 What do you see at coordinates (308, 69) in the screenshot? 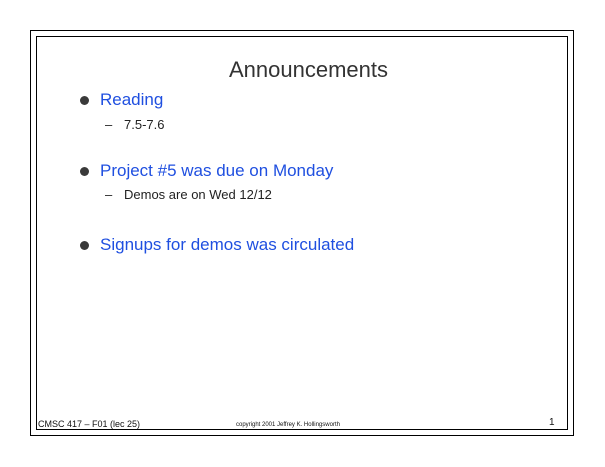
I see `slide-title-text: Announcements` at bounding box center [308, 69].